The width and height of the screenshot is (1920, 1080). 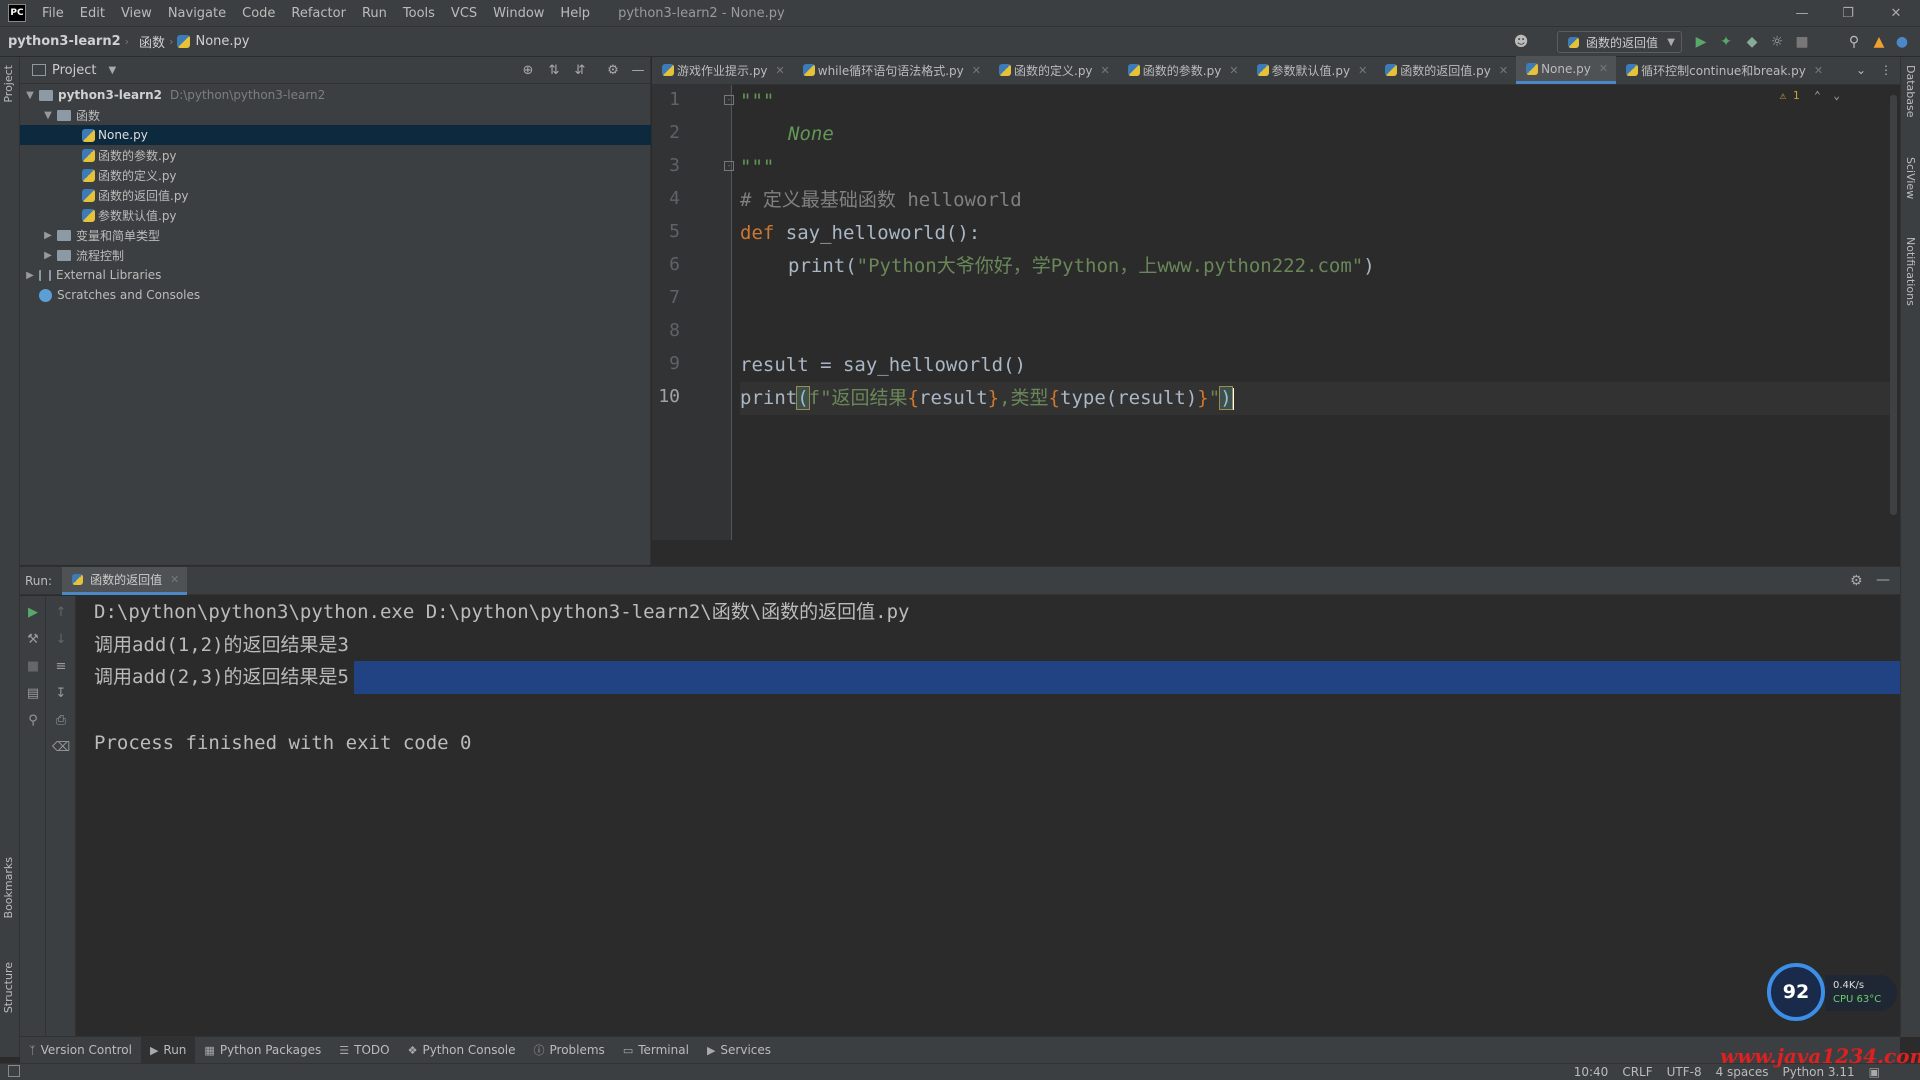 I want to click on locate-icon: ⊕, so click(x=528, y=70).